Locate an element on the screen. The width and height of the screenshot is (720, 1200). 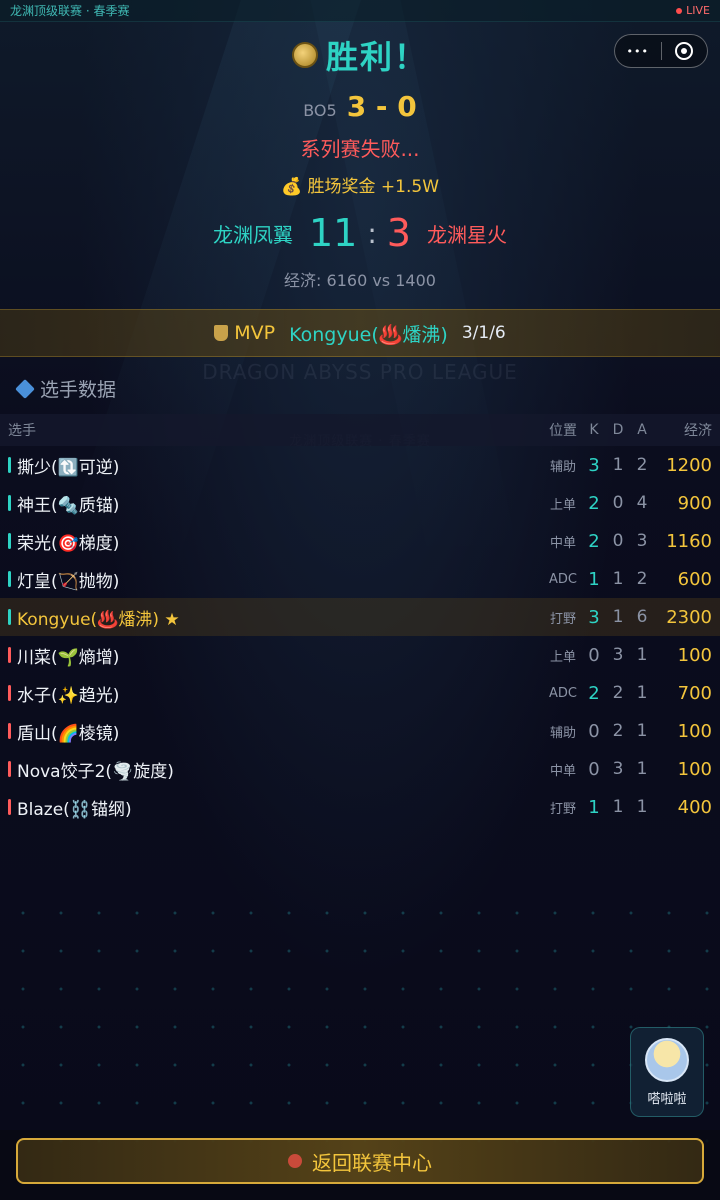
player-position: ADC is located at coordinates (563, 693).